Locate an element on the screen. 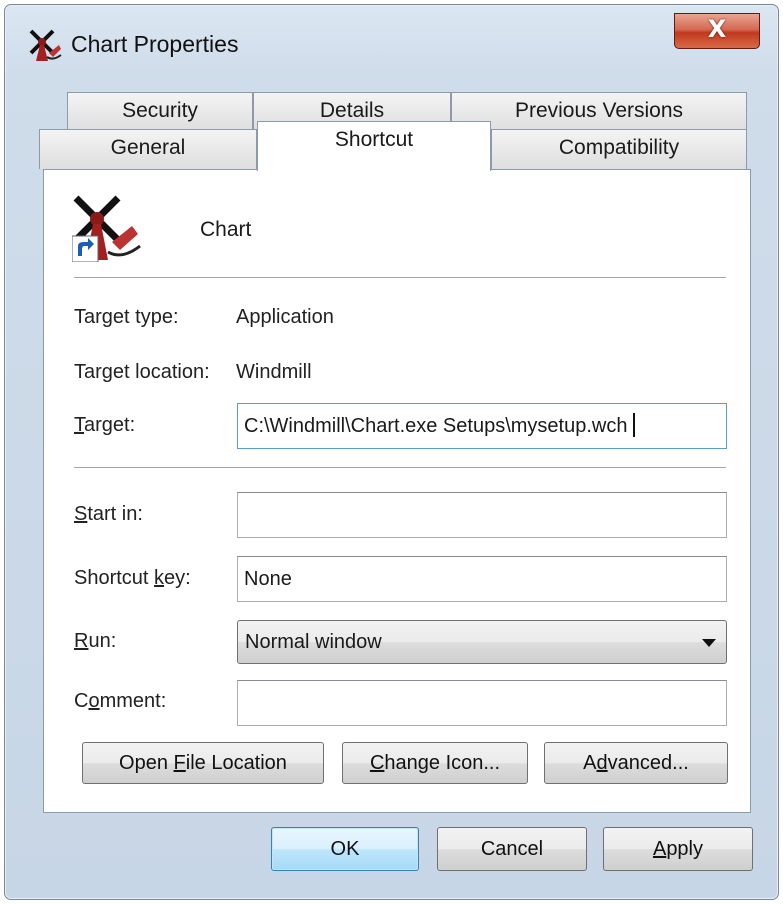 The image size is (783, 904). window-title: Chart Properties is located at coordinates (155, 44).